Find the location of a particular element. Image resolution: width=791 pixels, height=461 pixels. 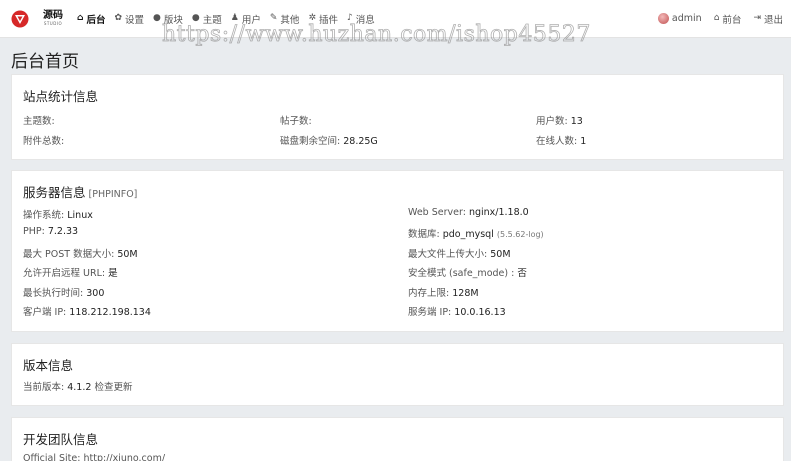

stat-value: 13 is located at coordinates (576, 121).